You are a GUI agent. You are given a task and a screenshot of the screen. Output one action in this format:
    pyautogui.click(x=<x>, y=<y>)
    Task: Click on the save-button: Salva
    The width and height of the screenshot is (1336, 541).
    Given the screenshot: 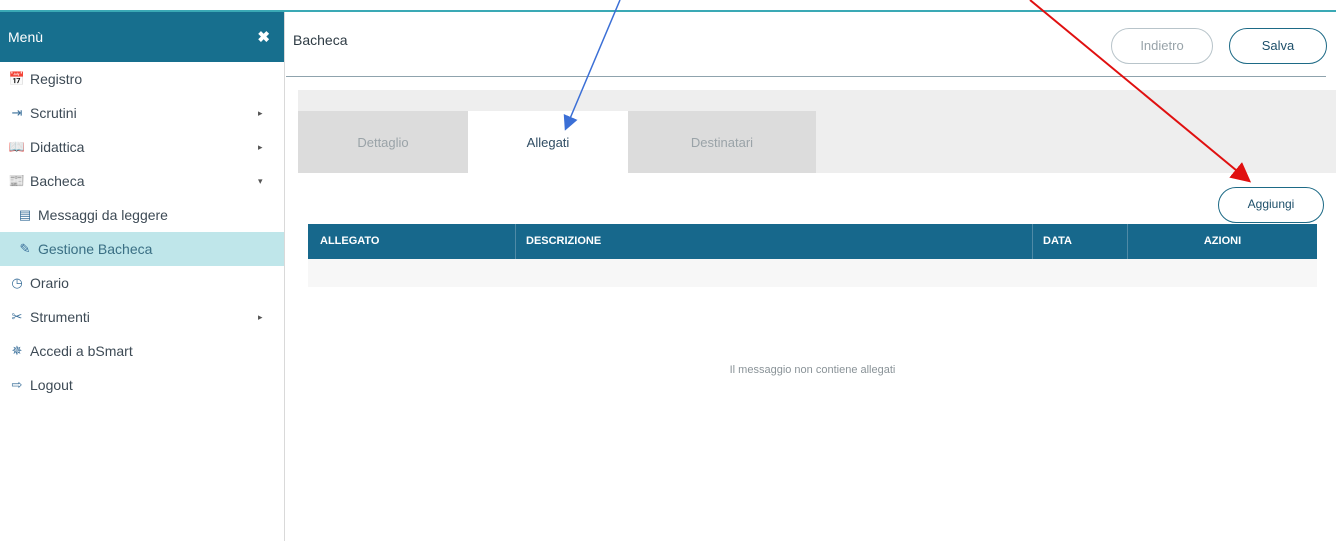 What is the action you would take?
    pyautogui.click(x=1278, y=46)
    